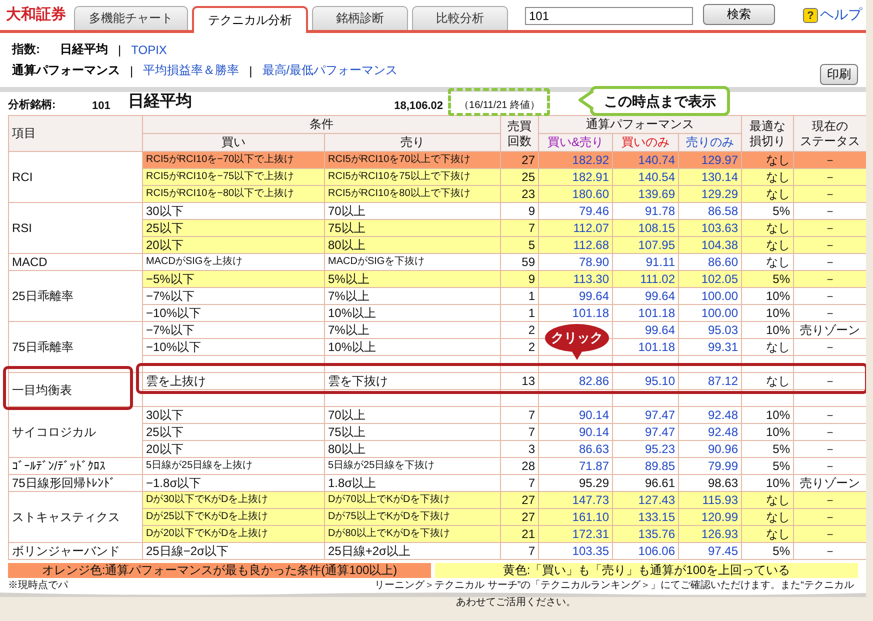 The width and height of the screenshot is (873, 621). What do you see at coordinates (710, 177) in the screenshot?
I see `performance-value: 130.14` at bounding box center [710, 177].